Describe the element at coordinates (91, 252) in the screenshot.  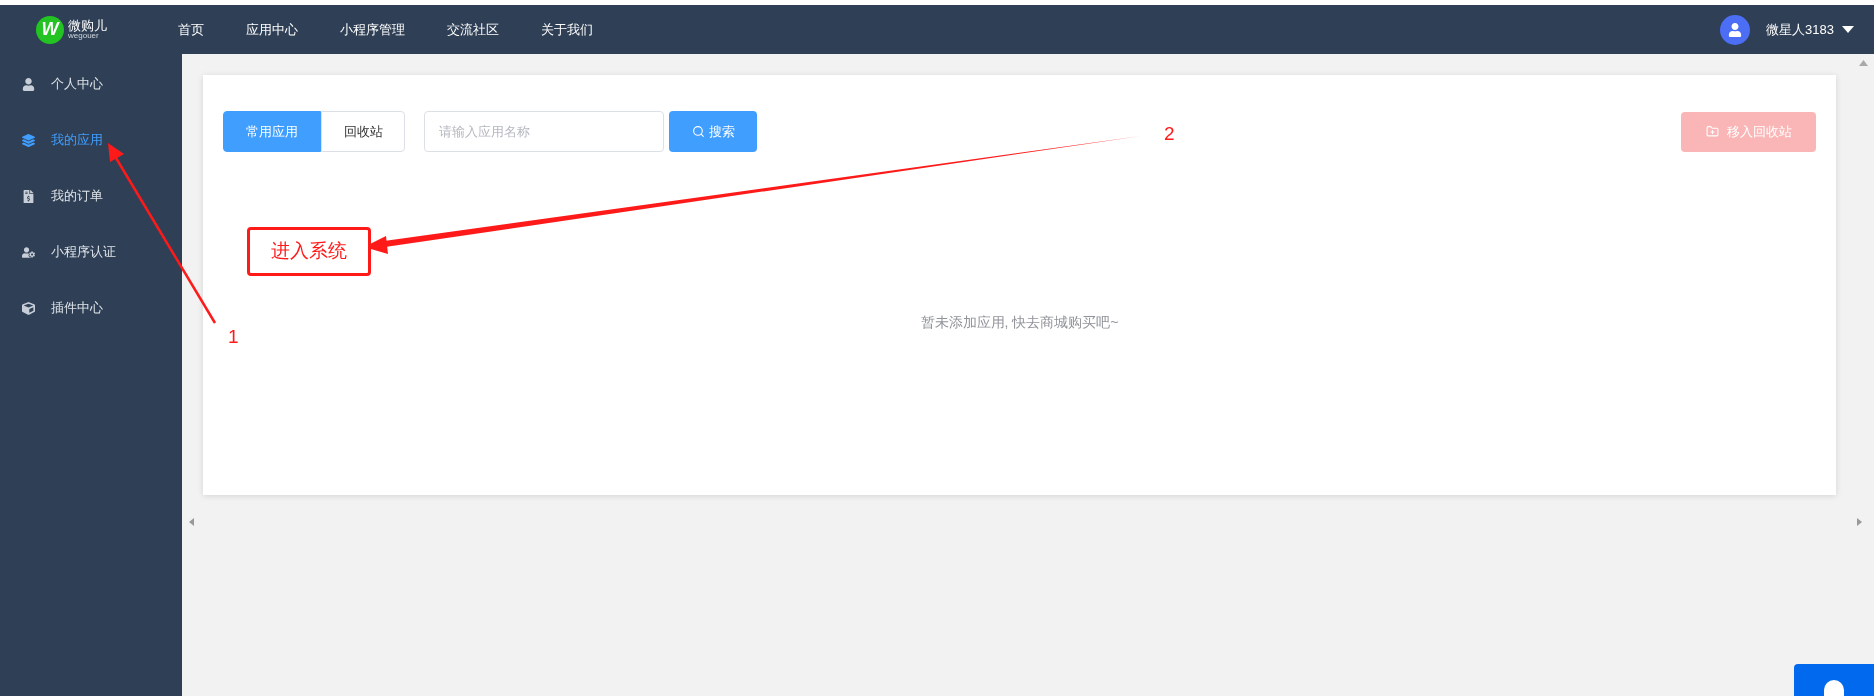
I see `sidebar-item: 小程序认证` at that location.